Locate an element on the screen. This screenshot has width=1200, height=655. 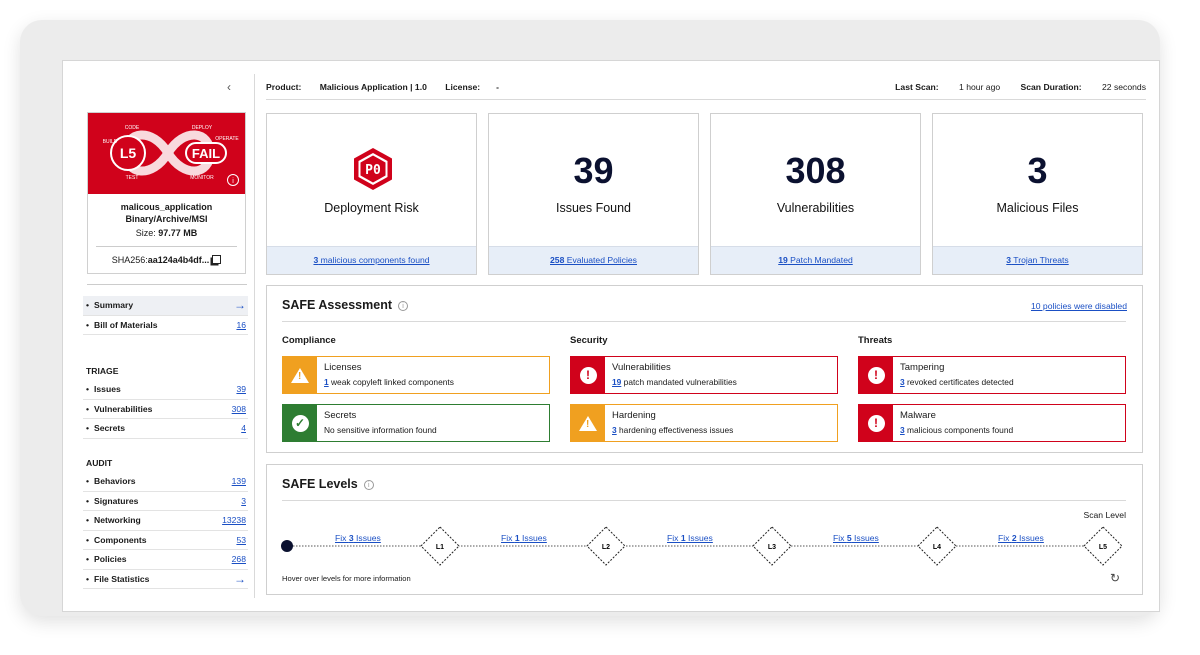
stat-footer-link: 258 Evaluated Policies is located at coordinates (593, 260).